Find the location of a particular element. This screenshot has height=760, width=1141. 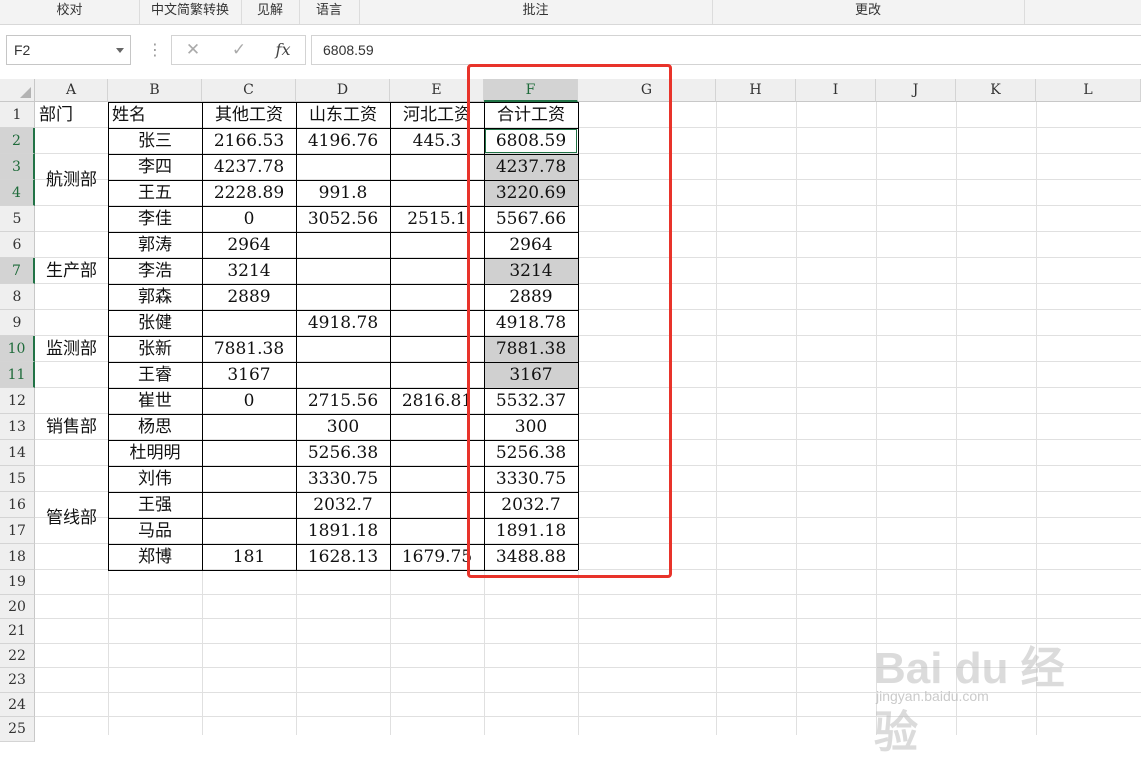

row-header-21: 21 is located at coordinates (17, 631).